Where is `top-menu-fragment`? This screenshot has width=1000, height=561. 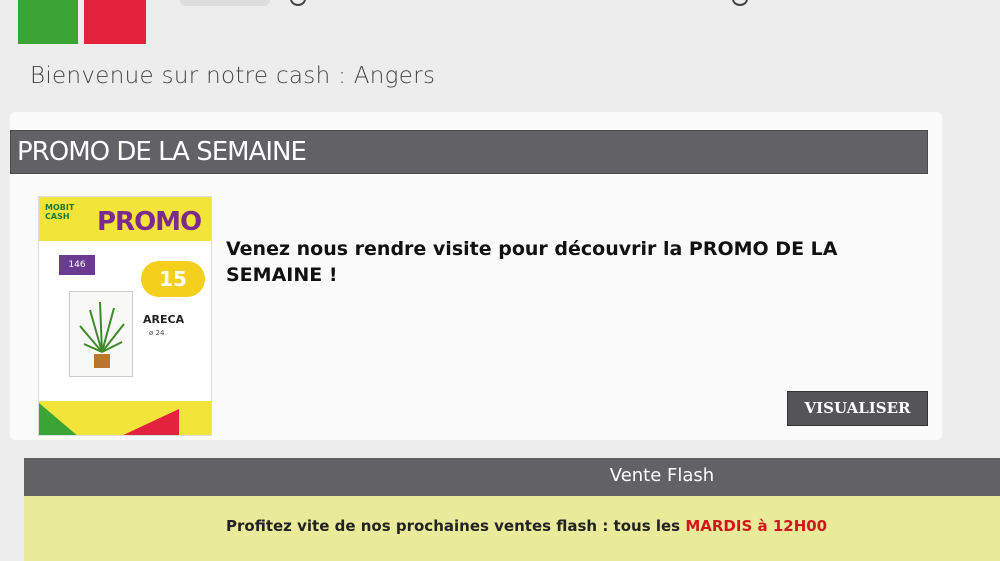 top-menu-fragment is located at coordinates (225, 3).